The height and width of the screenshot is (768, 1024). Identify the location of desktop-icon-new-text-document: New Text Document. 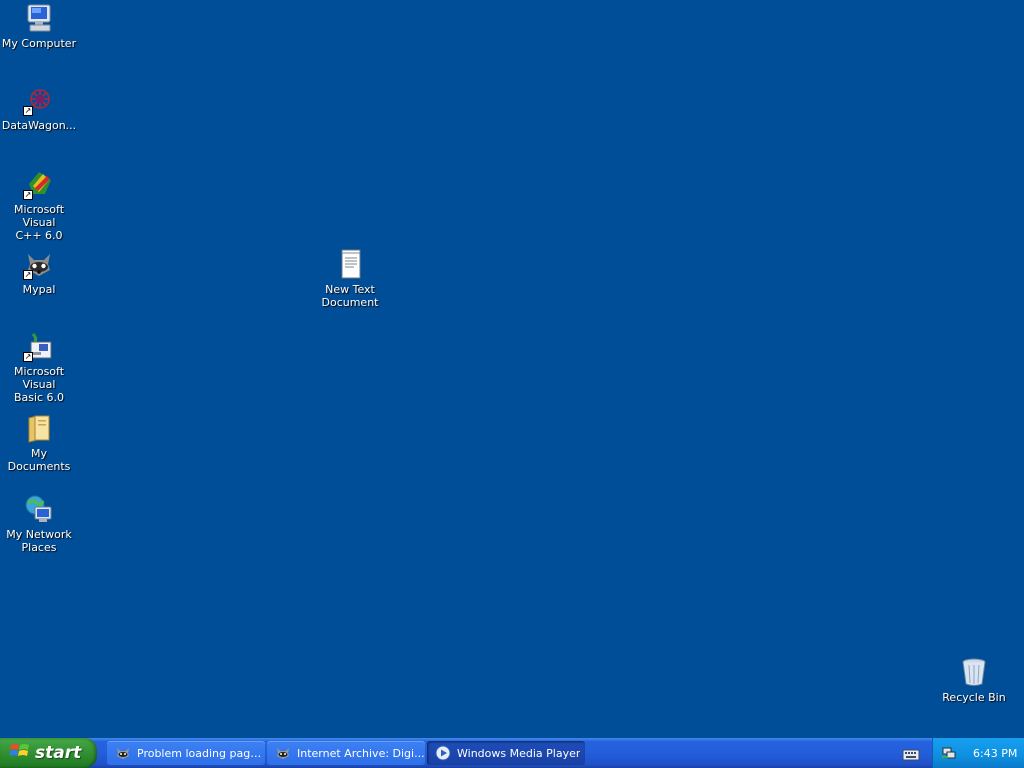
(350, 278).